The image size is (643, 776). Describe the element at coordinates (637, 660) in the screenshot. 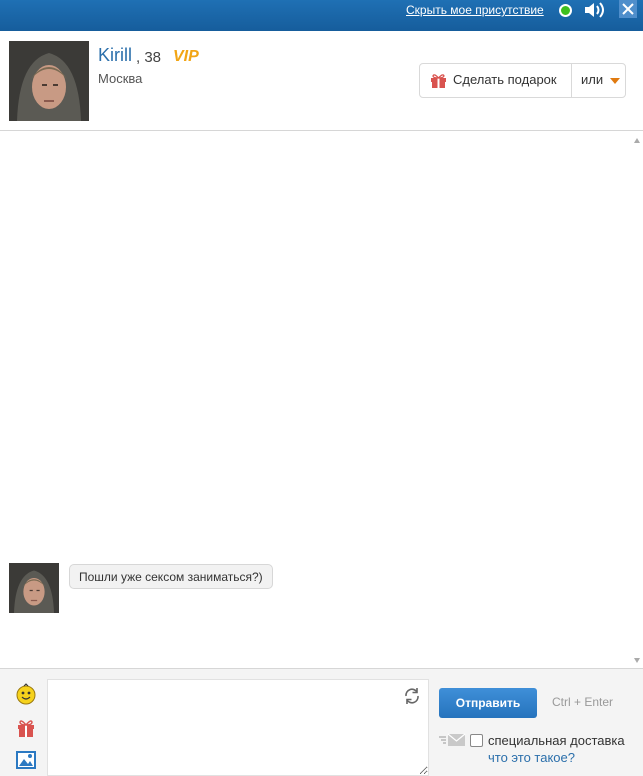

I see `scroll-down-icon` at that location.